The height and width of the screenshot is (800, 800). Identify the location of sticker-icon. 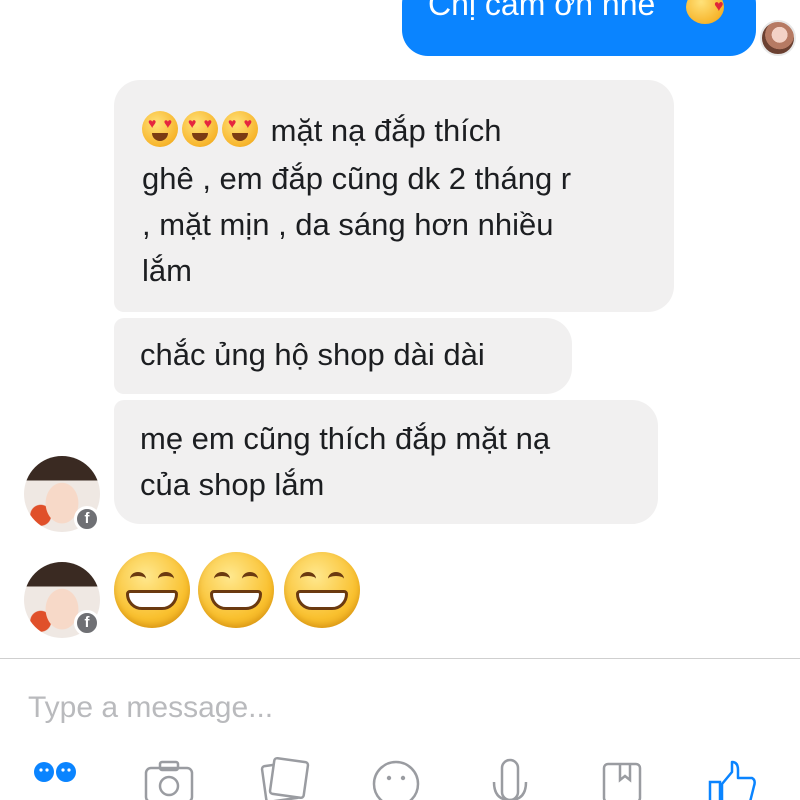
(626, 778).